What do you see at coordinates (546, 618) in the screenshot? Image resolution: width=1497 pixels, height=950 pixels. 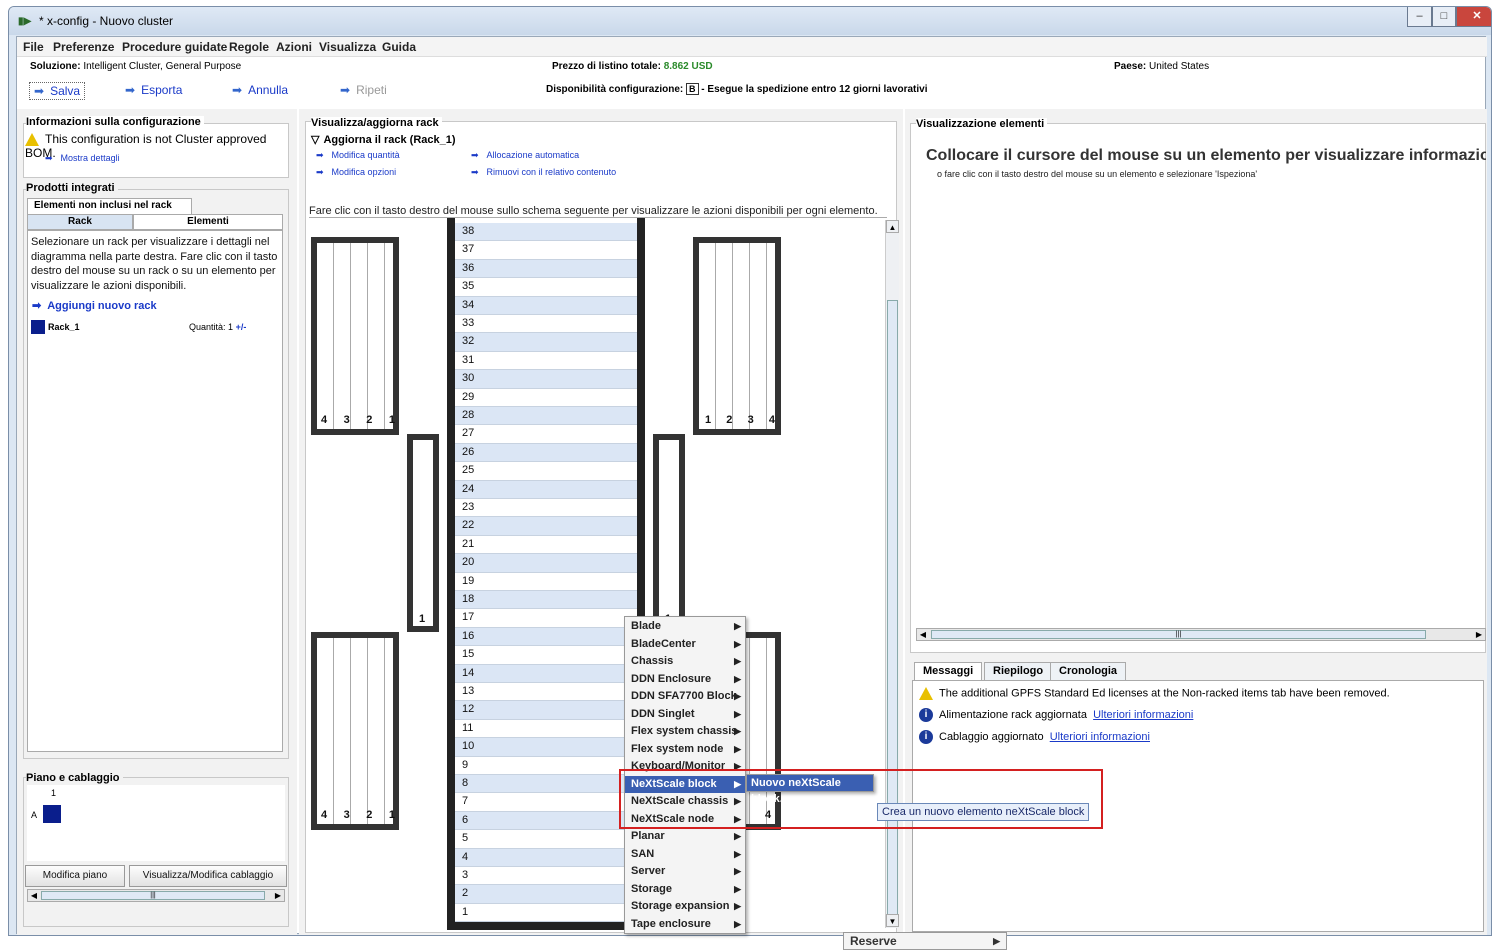 I see `rack-slot: 17` at bounding box center [546, 618].